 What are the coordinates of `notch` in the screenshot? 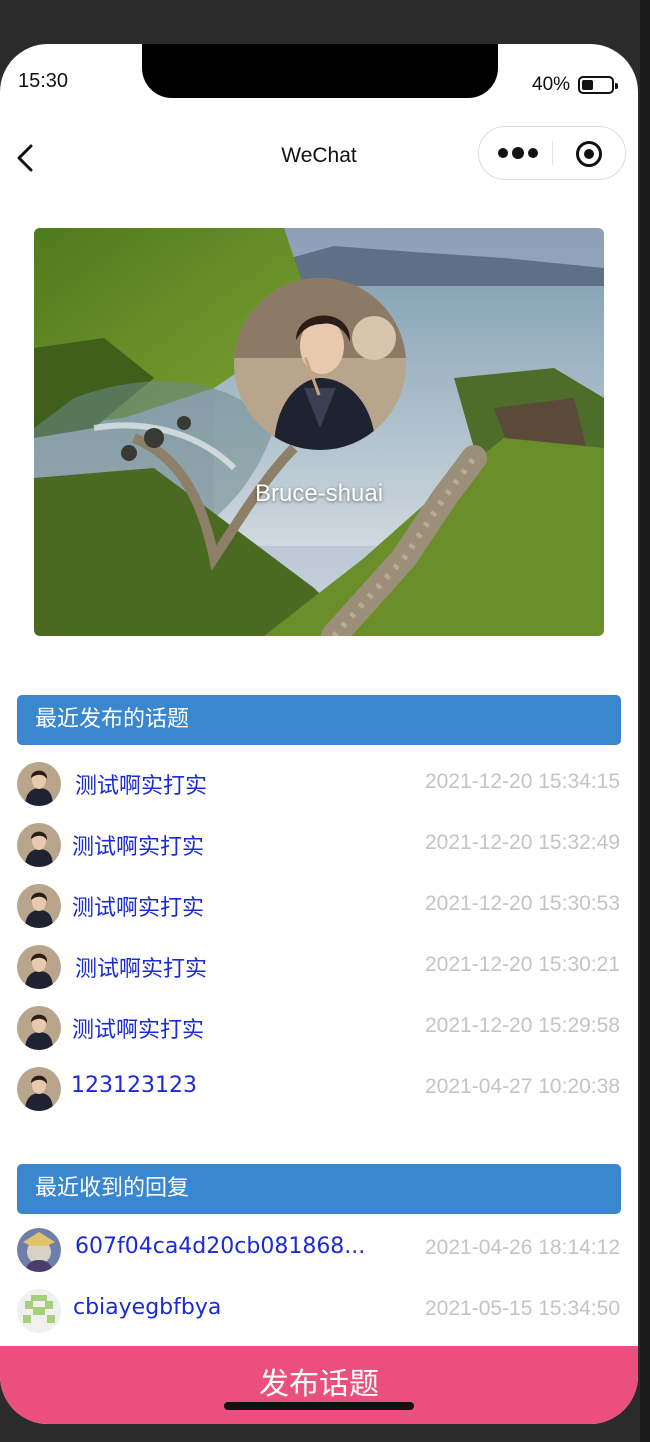 It's located at (320, 71).